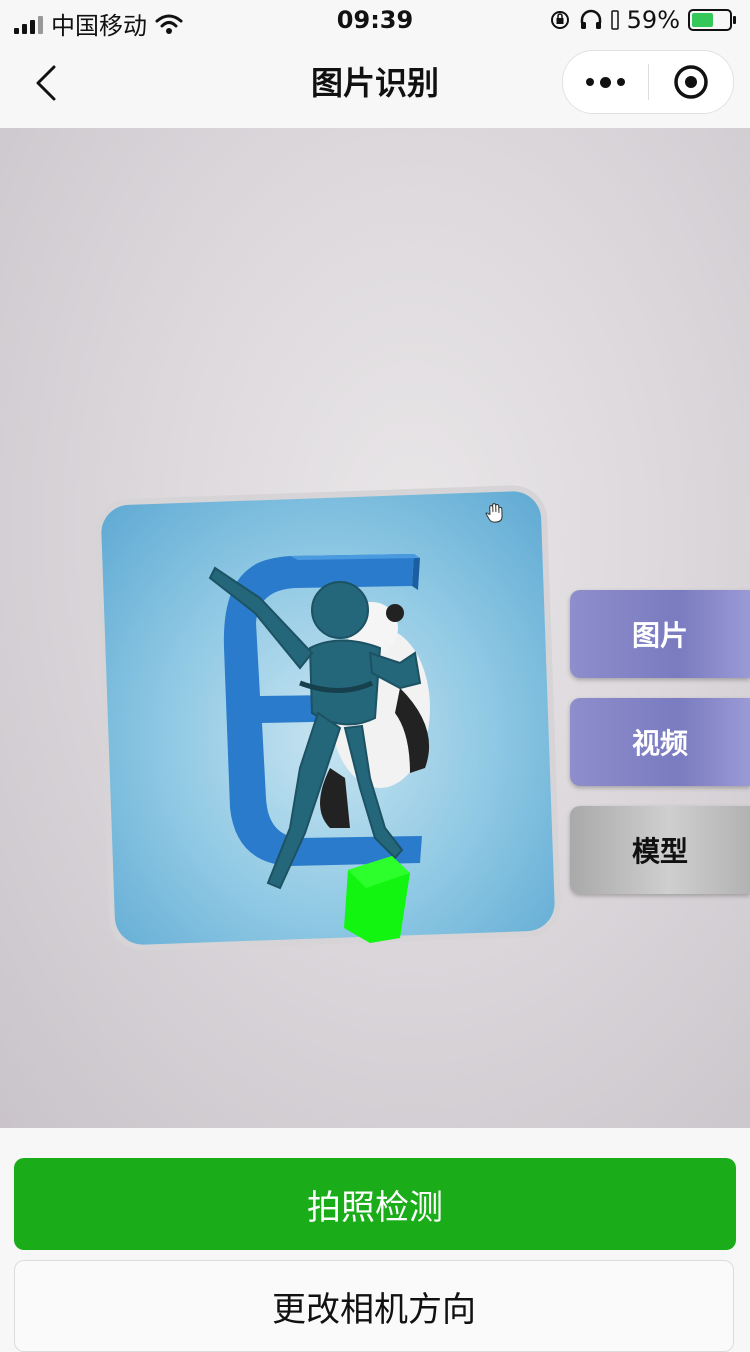 Image resolution: width=750 pixels, height=1352 pixels. Describe the element at coordinates (589, 82) in the screenshot. I see `more-icon` at that location.